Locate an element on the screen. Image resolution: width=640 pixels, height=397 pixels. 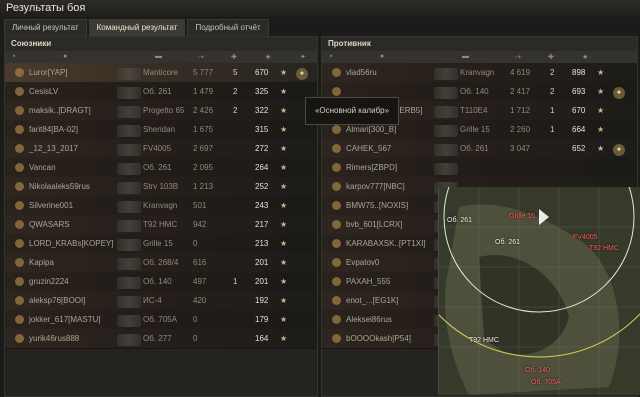
player-name: Rimers[ZBPD] is located at coordinates (372, 167).